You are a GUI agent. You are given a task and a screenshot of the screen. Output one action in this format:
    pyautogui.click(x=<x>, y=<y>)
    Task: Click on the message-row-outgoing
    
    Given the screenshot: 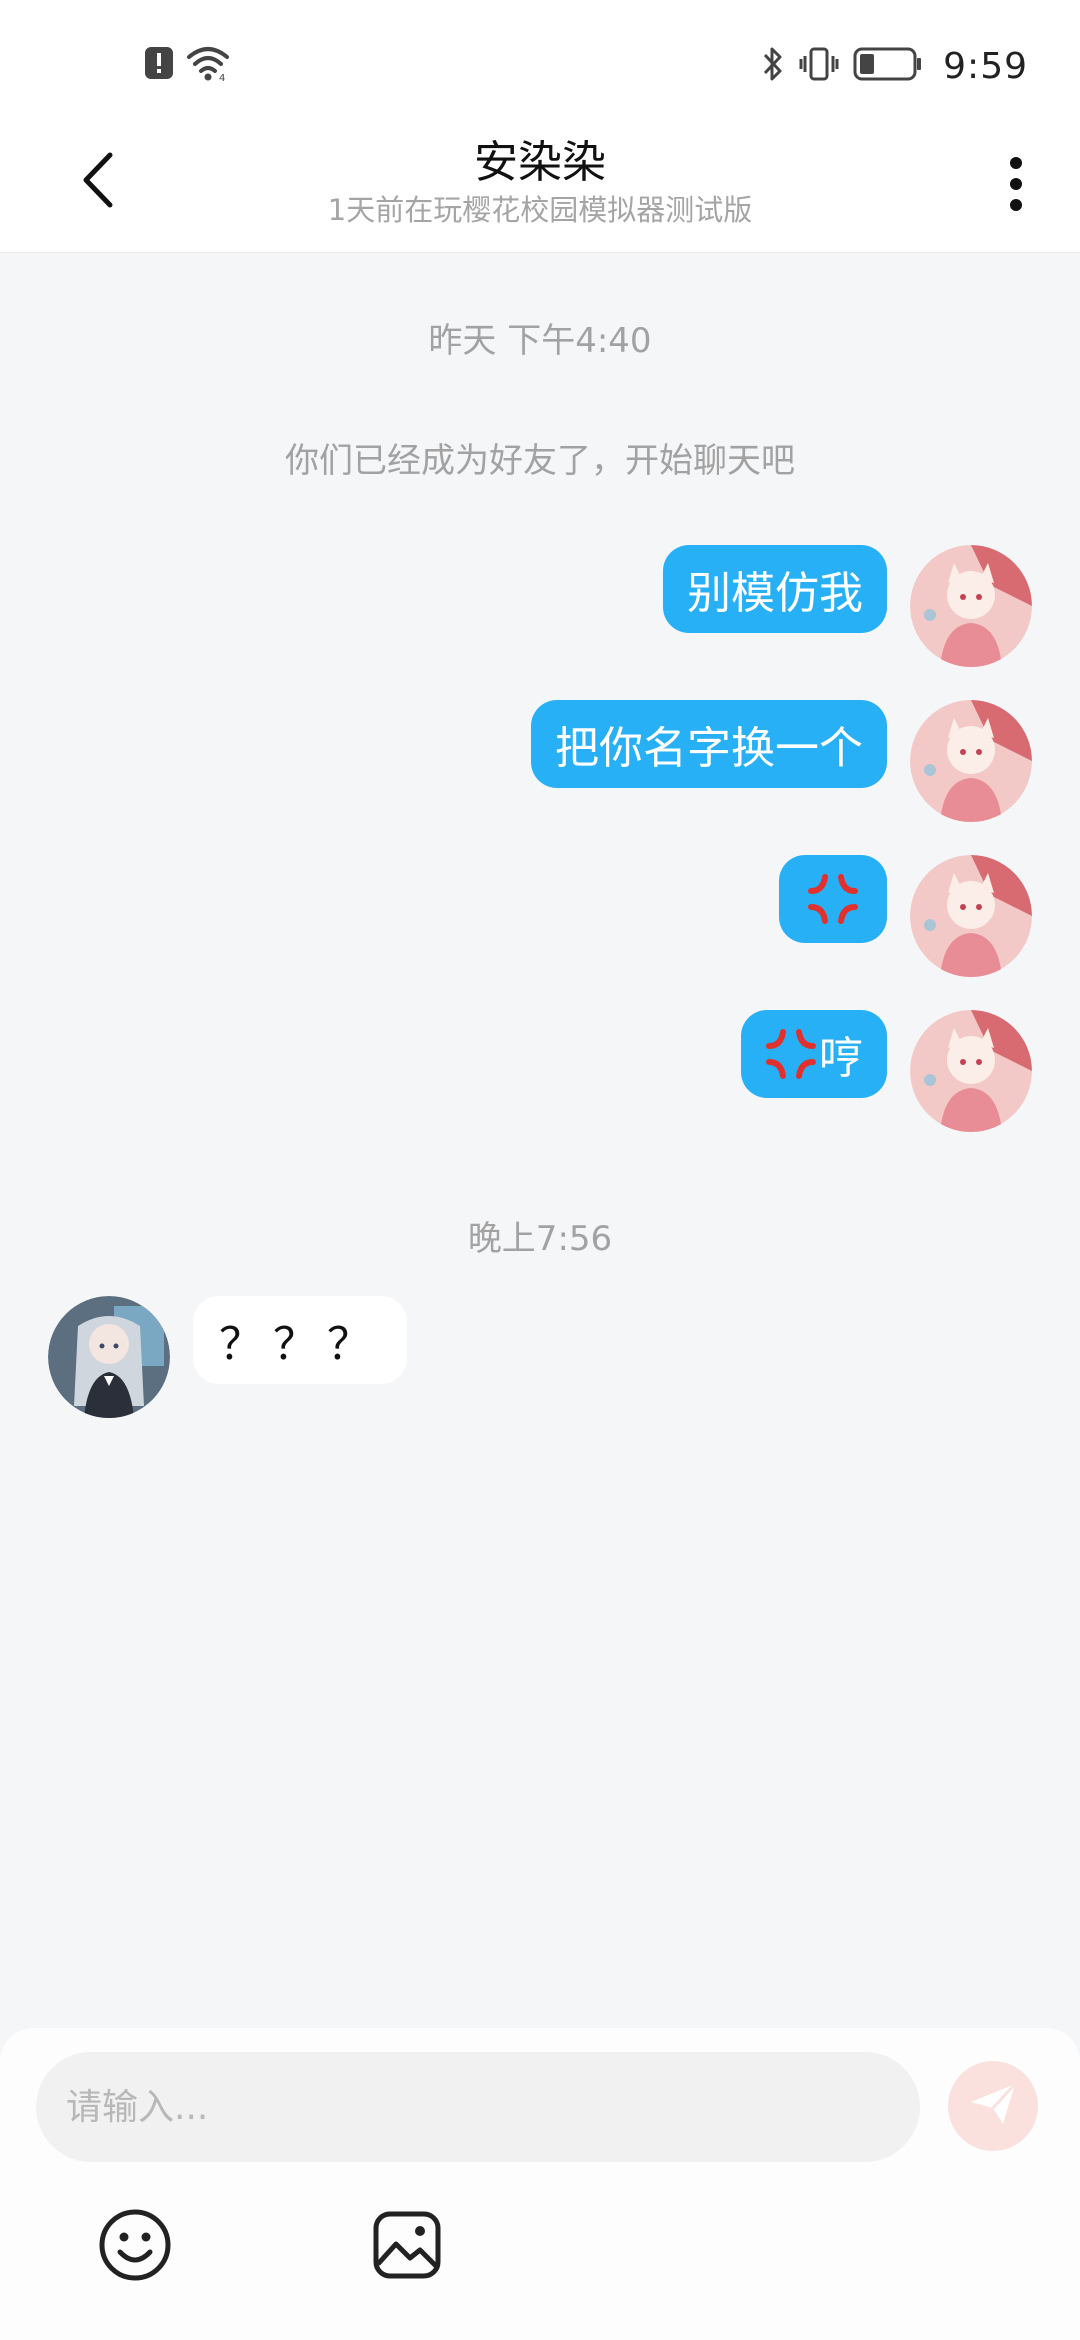 What is the action you would take?
    pyautogui.click(x=540, y=916)
    